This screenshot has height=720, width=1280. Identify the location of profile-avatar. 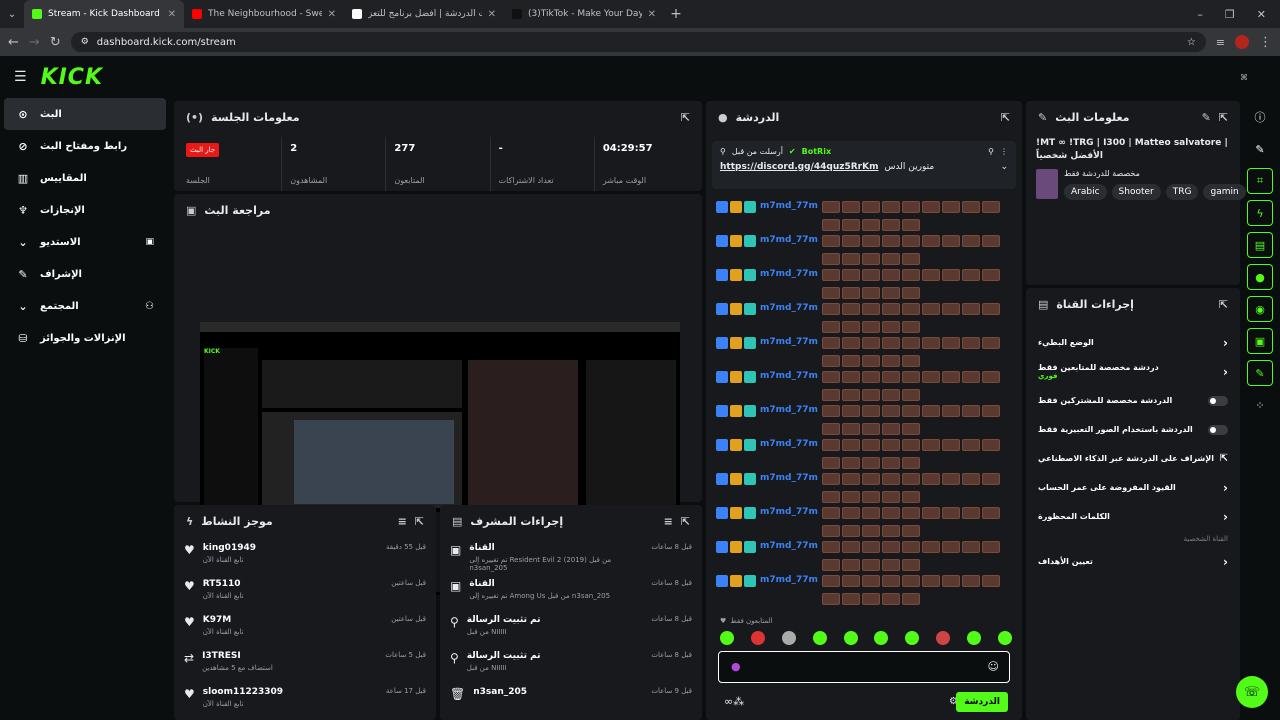
(1242, 42).